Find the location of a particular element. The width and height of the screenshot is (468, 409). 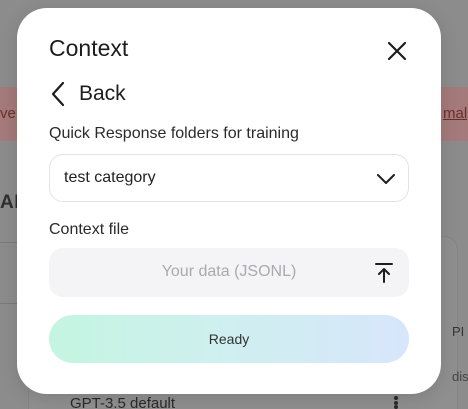

table-cell: dis is located at coordinates (460, 376).